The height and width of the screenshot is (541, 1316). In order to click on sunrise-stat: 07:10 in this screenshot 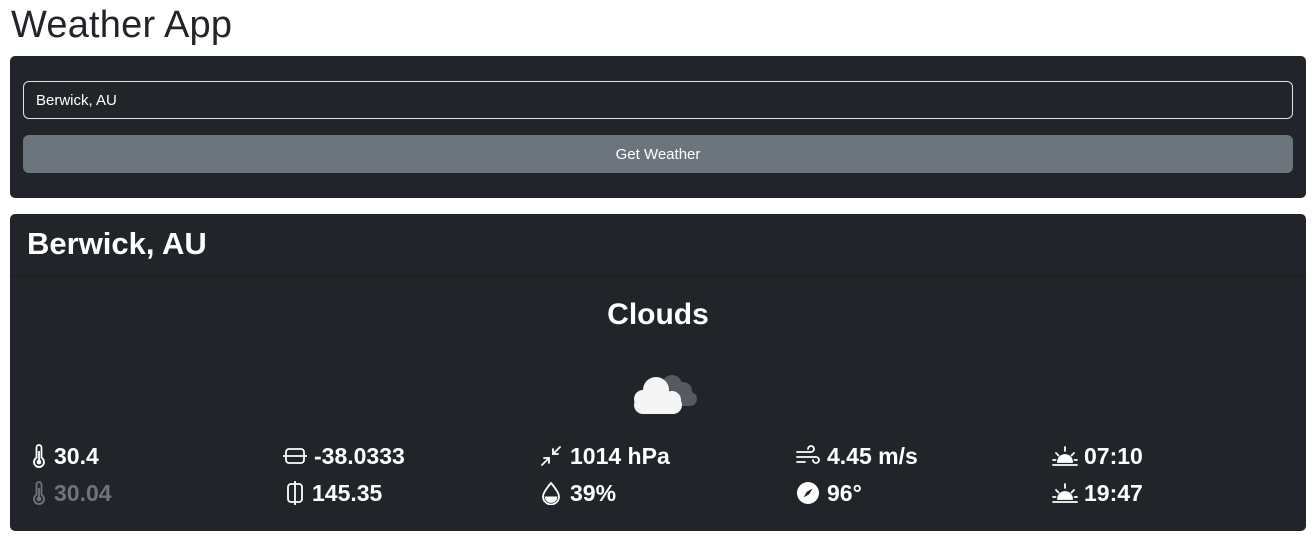, I will do `click(1097, 456)`.